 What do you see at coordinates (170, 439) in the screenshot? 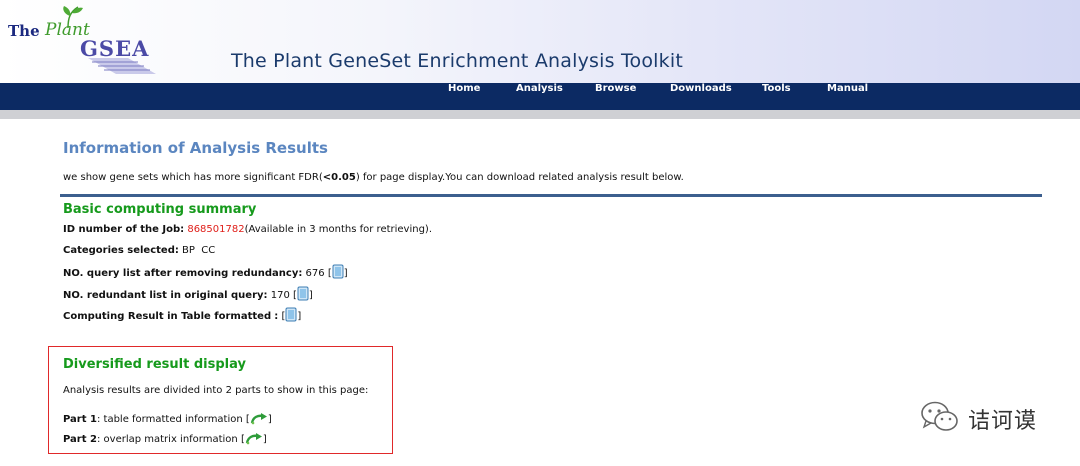
I see `part2-text: overlap matrix information` at bounding box center [170, 439].